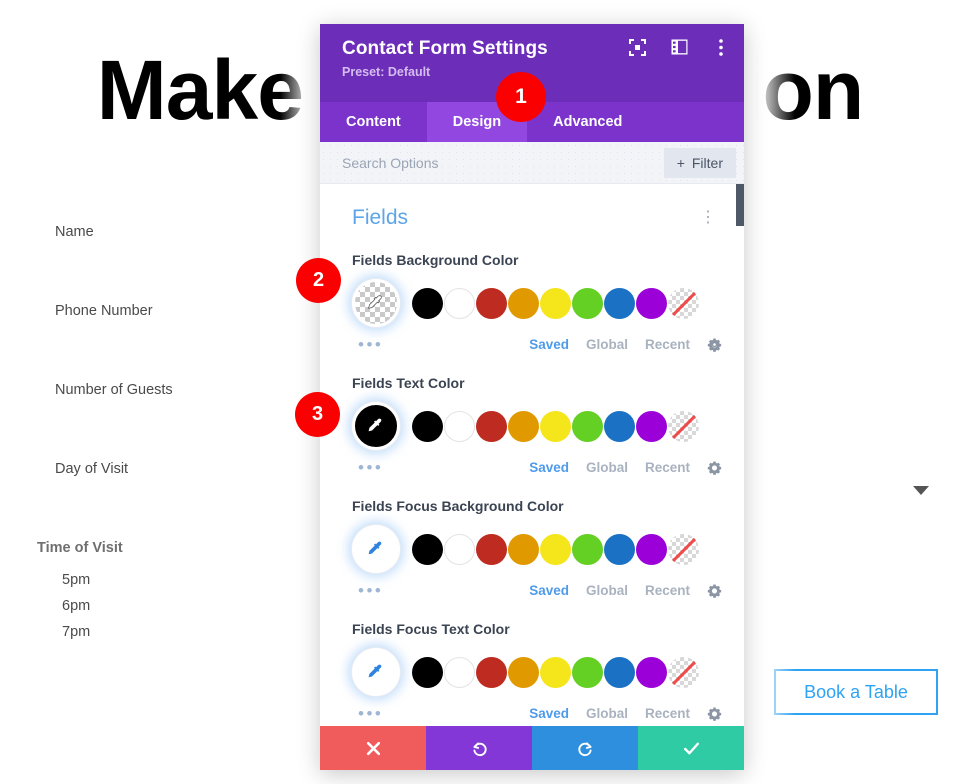 The image size is (960, 784). I want to click on swatch-meta-row: ••• Saved Global Recent, so click(537, 713).